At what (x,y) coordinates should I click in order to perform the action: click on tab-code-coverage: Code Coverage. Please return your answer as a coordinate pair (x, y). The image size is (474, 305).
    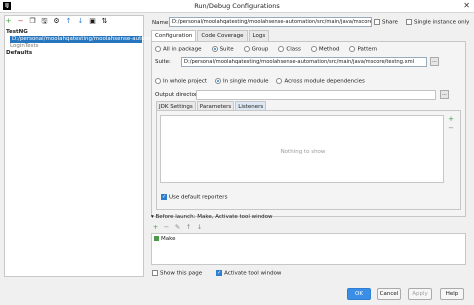
    Looking at the image, I should click on (222, 35).